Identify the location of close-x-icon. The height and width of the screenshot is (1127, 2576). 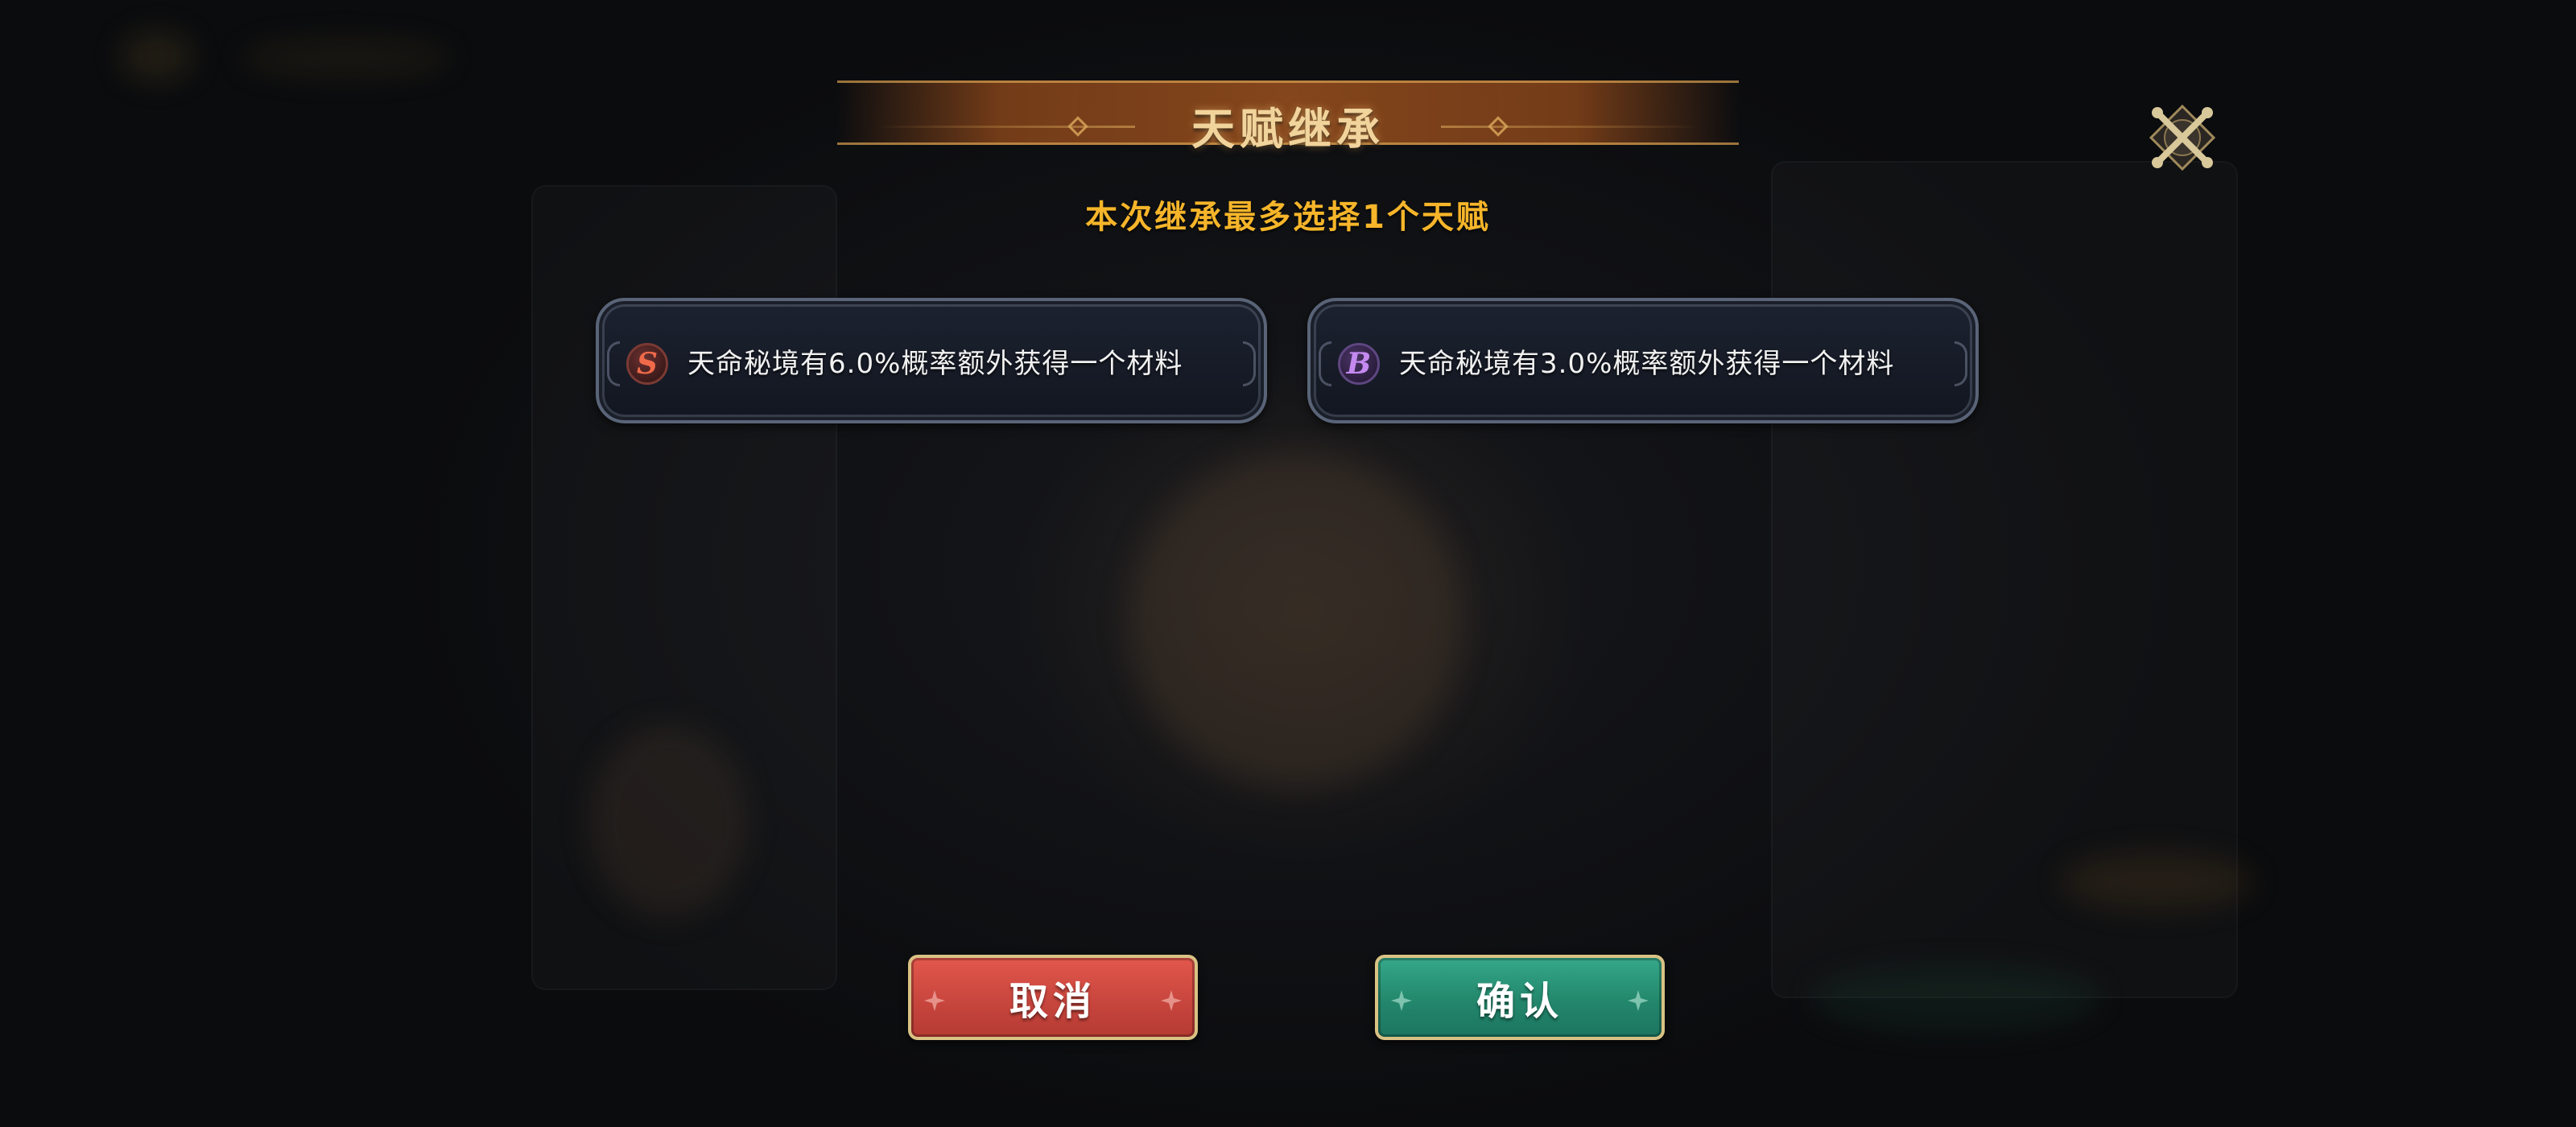
(2182, 137).